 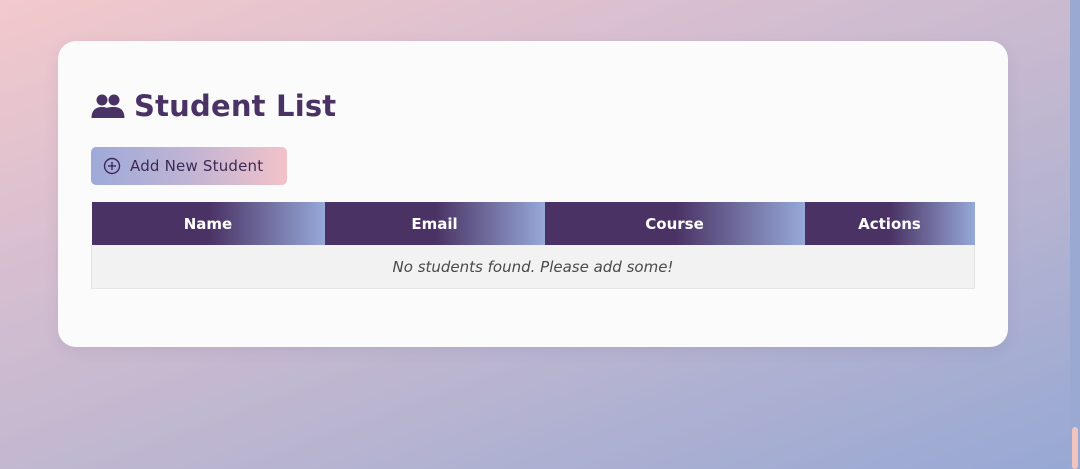 I want to click on add-new-student-label: Add New Student, so click(x=197, y=166).